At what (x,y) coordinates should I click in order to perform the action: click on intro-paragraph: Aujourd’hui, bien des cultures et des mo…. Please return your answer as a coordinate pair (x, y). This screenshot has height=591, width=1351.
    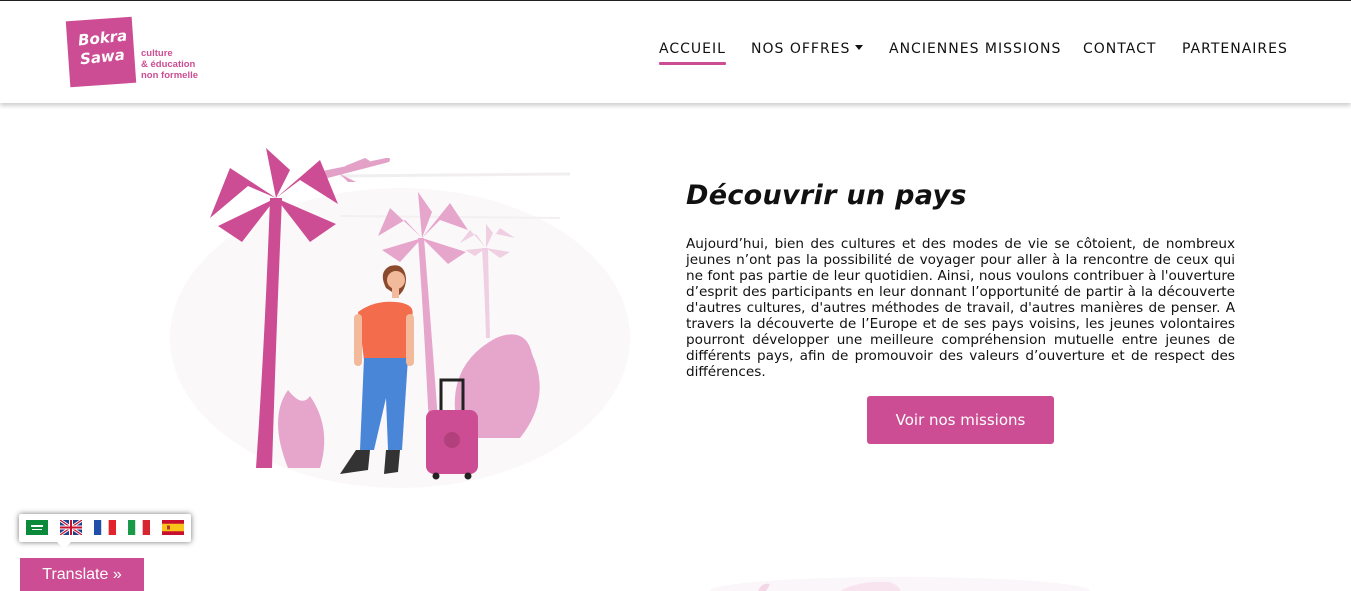
    Looking at the image, I should click on (960, 308).